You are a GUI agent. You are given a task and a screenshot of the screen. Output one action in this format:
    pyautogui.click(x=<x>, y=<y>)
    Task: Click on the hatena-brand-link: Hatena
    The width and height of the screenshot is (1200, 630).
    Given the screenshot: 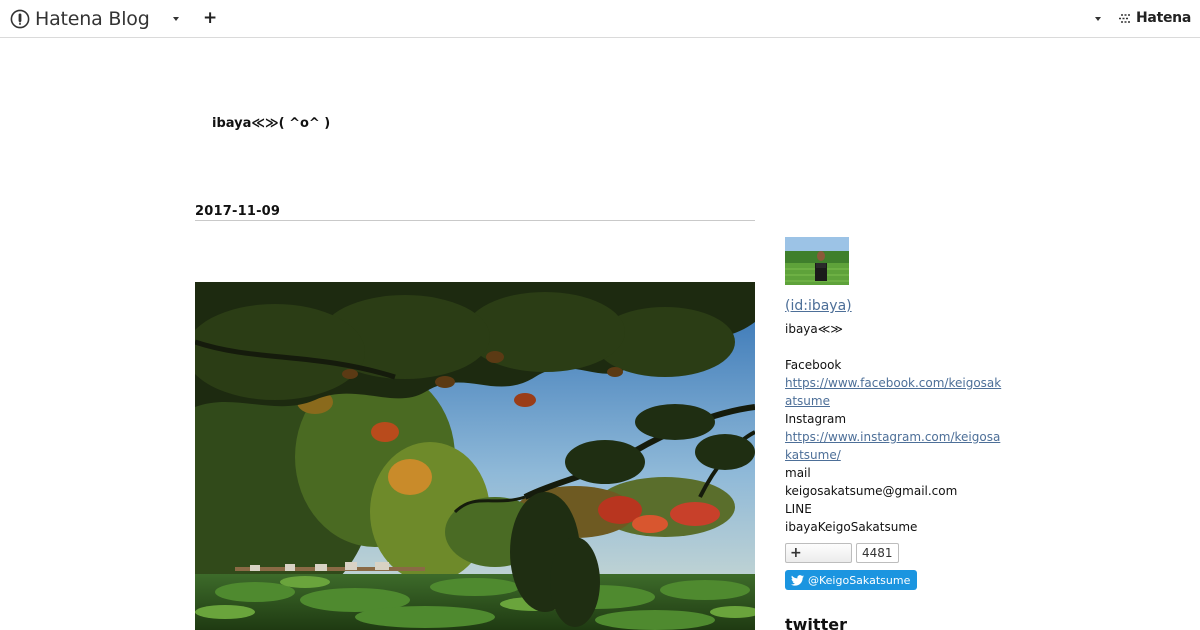 What is the action you would take?
    pyautogui.click(x=1154, y=18)
    